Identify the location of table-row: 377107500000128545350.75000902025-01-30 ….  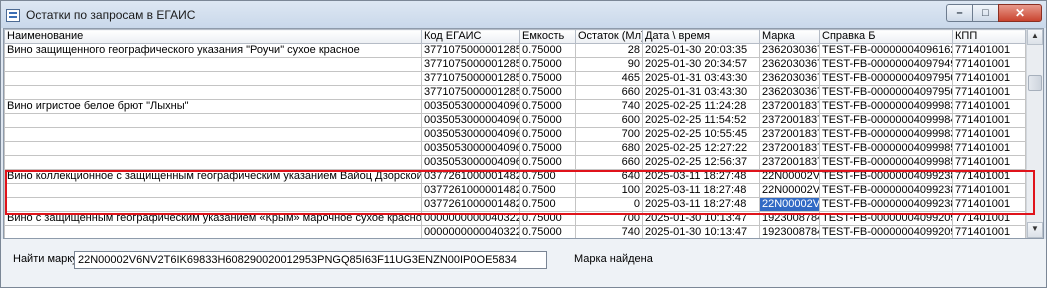
(515, 64).